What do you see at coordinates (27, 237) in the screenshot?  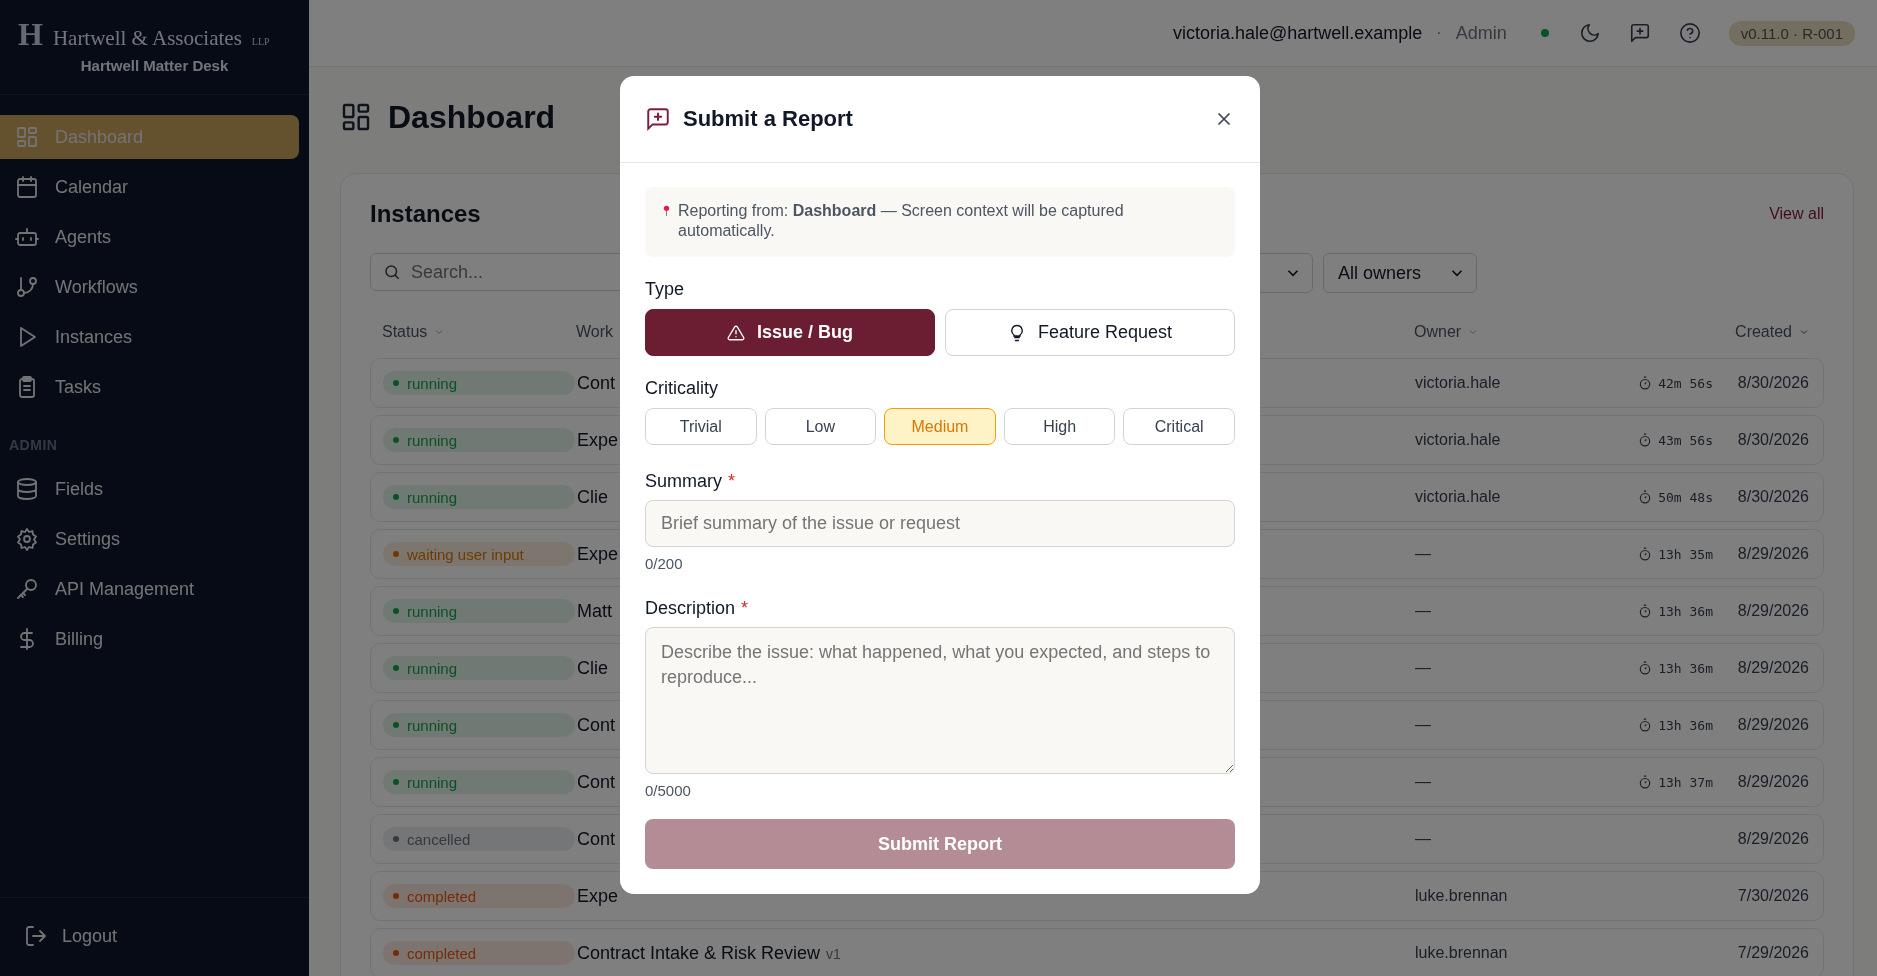 I see `robot-icon` at bounding box center [27, 237].